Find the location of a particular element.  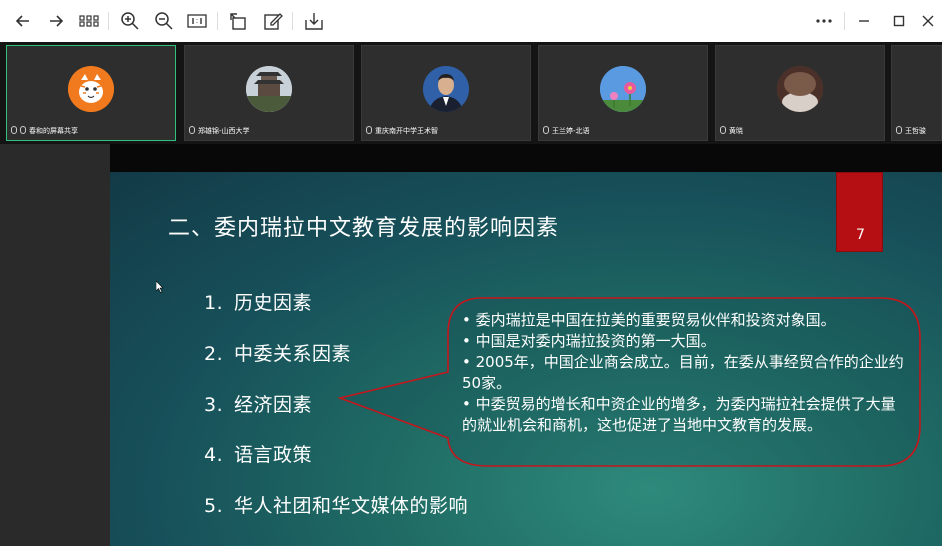

rotate-icon is located at coordinates (239, 21).